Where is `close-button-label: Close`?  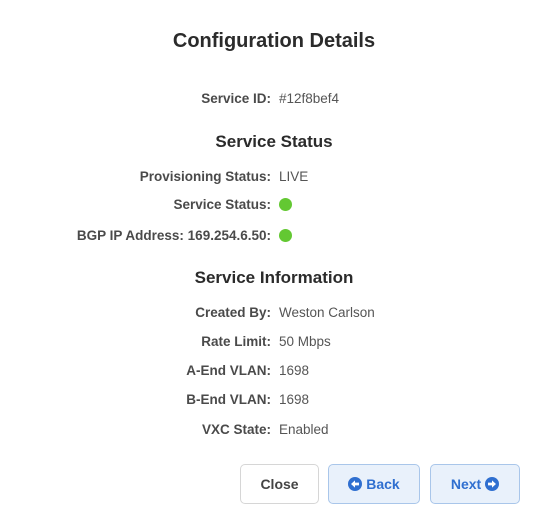
close-button-label: Close is located at coordinates (279, 484).